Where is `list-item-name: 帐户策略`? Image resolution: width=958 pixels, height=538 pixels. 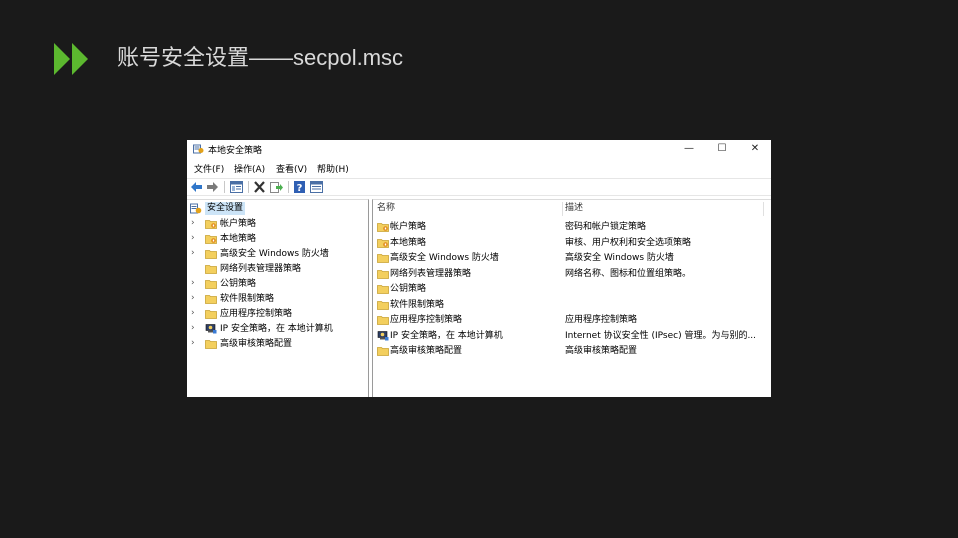
list-item-name: 帐户策略 is located at coordinates (408, 227).